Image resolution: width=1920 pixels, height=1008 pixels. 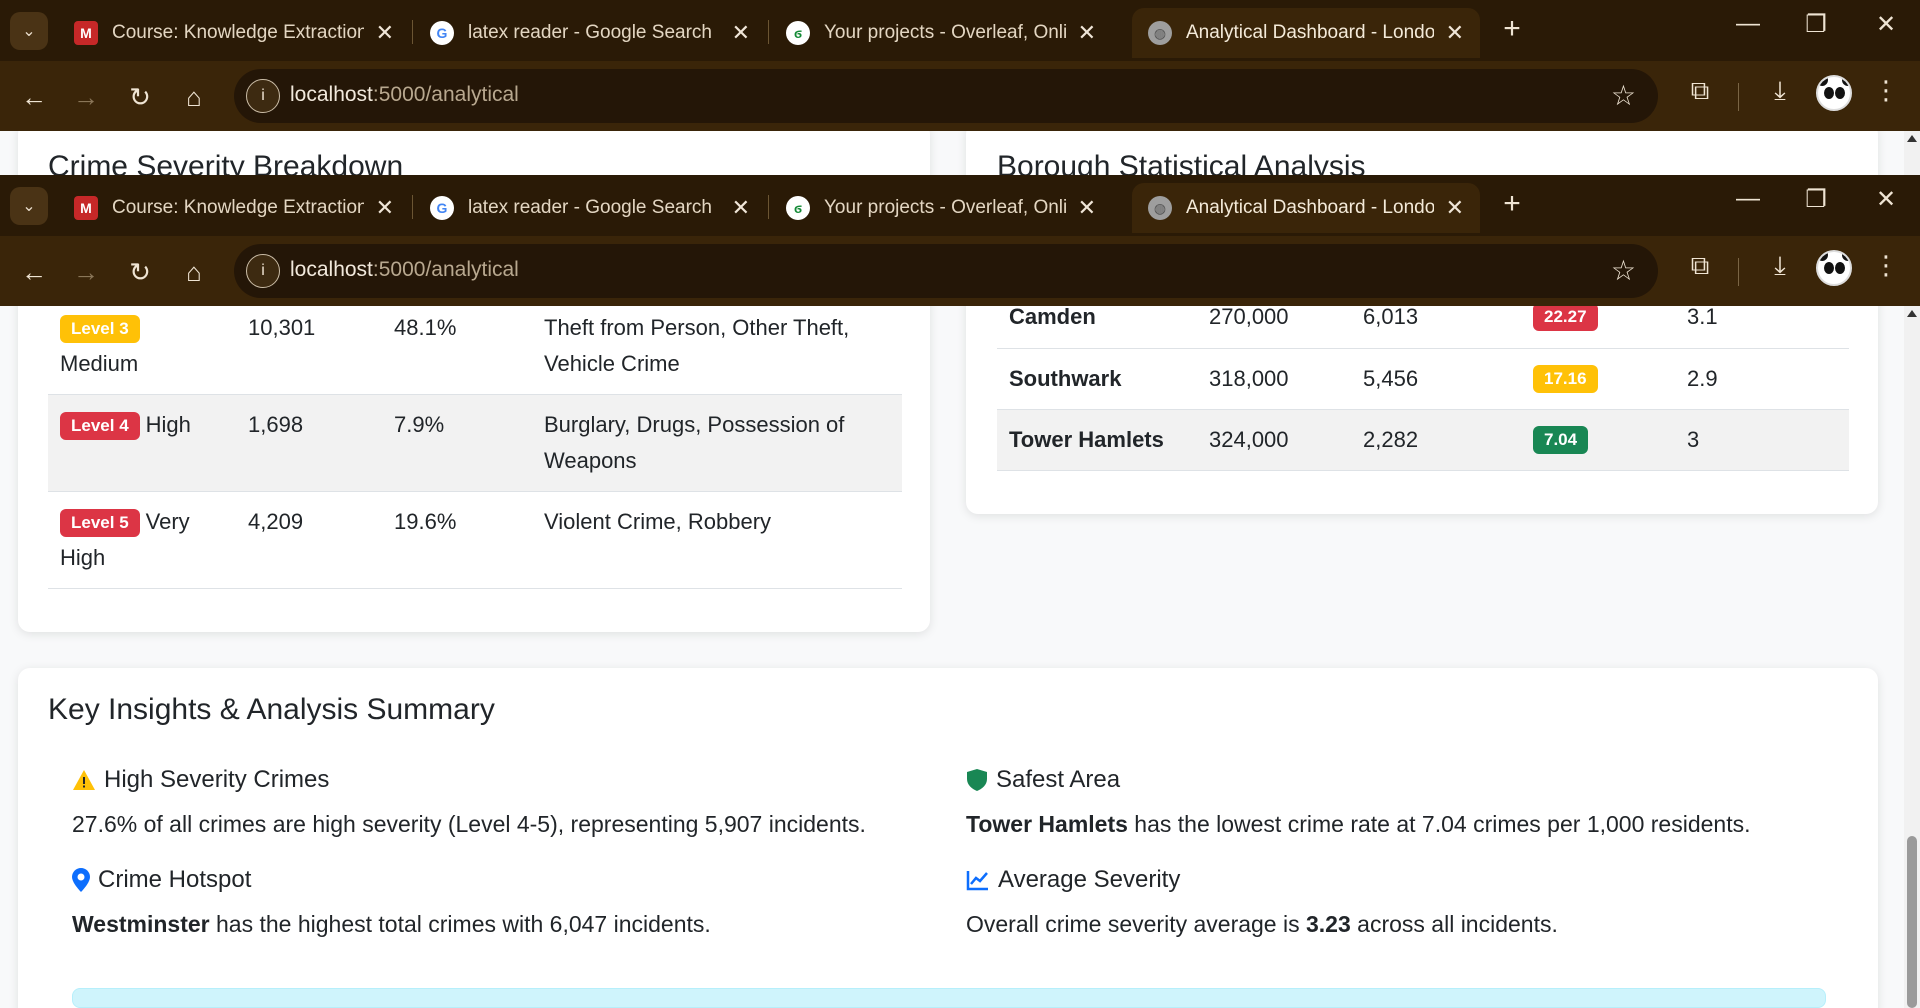 I want to click on insights-title: Key Insights & Analysis Summary, so click(x=271, y=709).